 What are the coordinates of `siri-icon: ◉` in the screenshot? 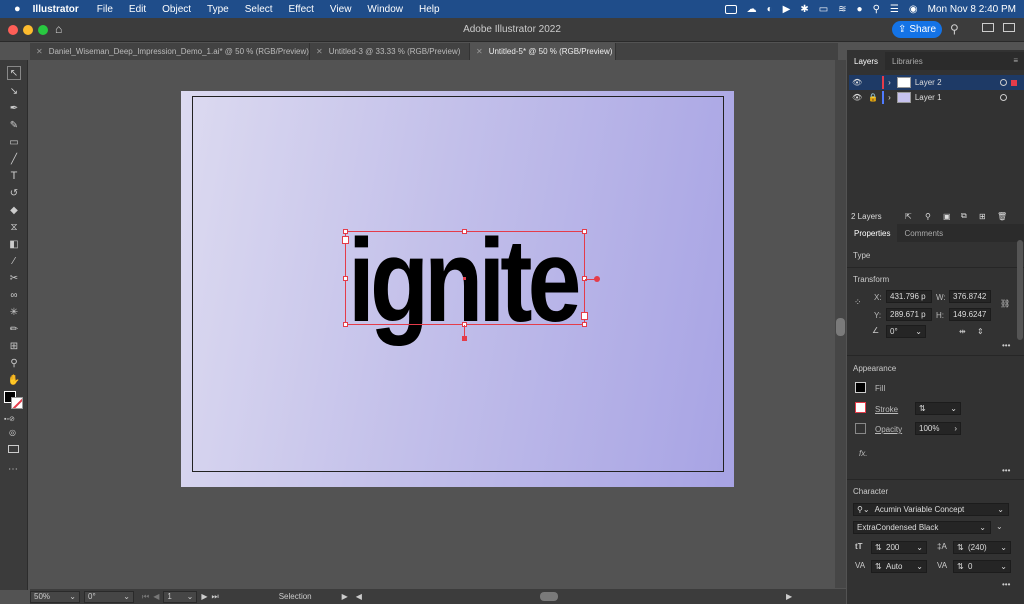 It's located at (913, 9).